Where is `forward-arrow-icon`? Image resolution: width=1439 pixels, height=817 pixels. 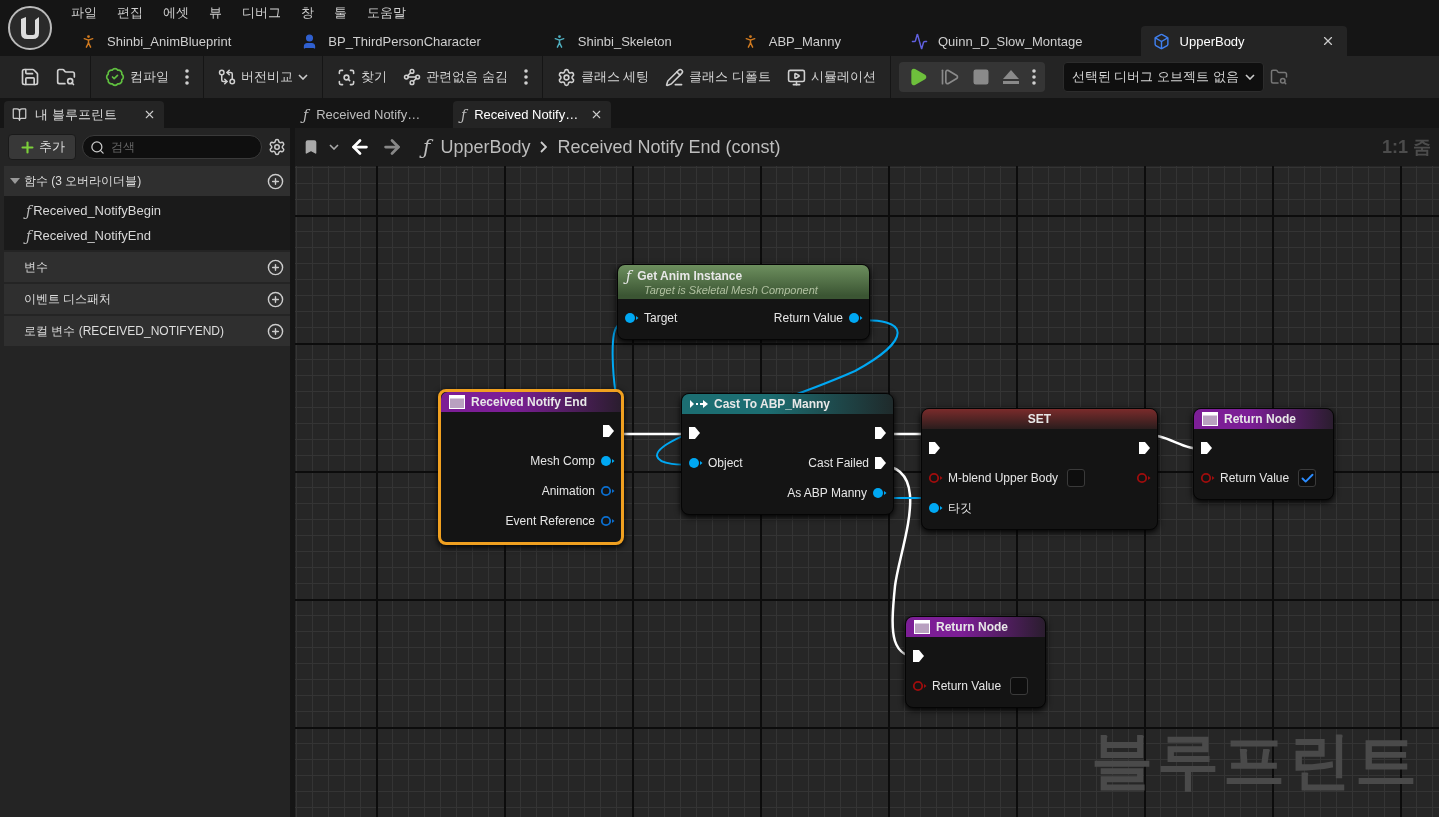
forward-arrow-icon is located at coordinates (392, 147).